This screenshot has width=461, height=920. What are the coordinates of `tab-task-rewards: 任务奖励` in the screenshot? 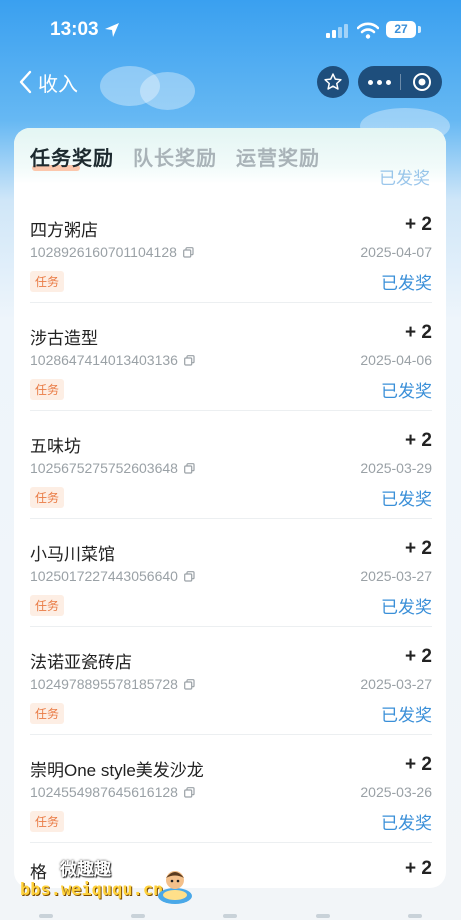 It's located at (72, 156).